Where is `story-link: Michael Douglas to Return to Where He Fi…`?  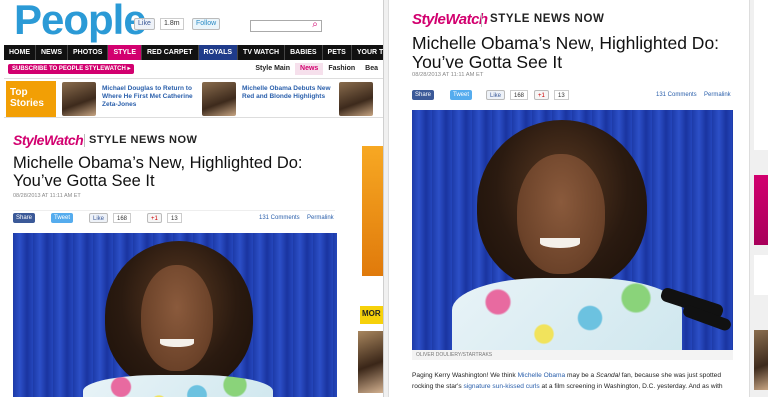 story-link: Michael Douglas to Return to Where He Fi… is located at coordinates (148, 97).